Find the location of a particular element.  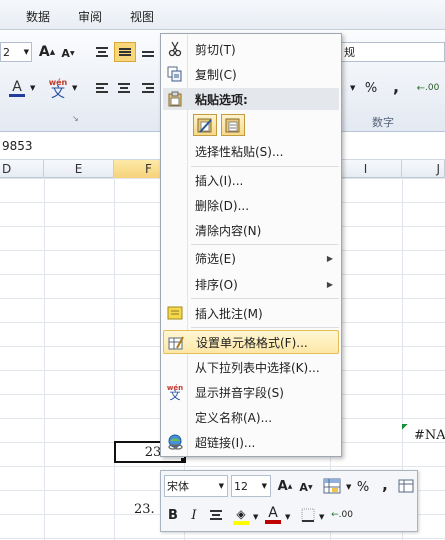

mini-font-size-value: 12 is located at coordinates (241, 486).